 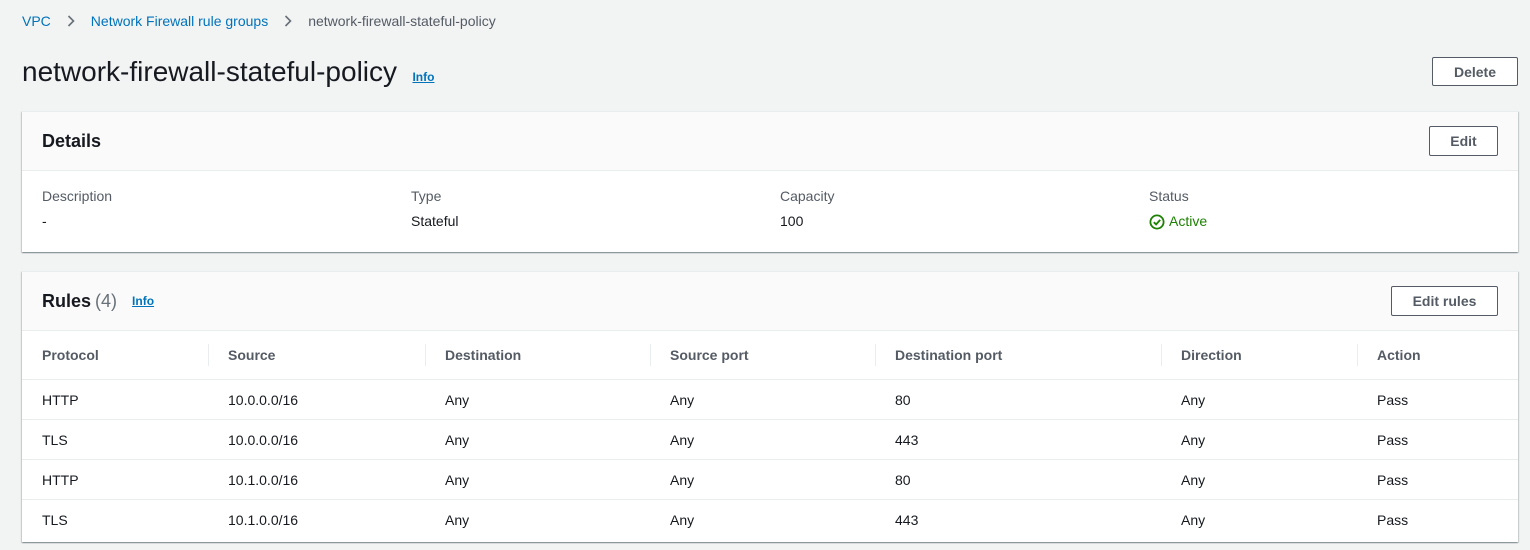 What do you see at coordinates (1159, 222) in the screenshot?
I see `check-circle-icon` at bounding box center [1159, 222].